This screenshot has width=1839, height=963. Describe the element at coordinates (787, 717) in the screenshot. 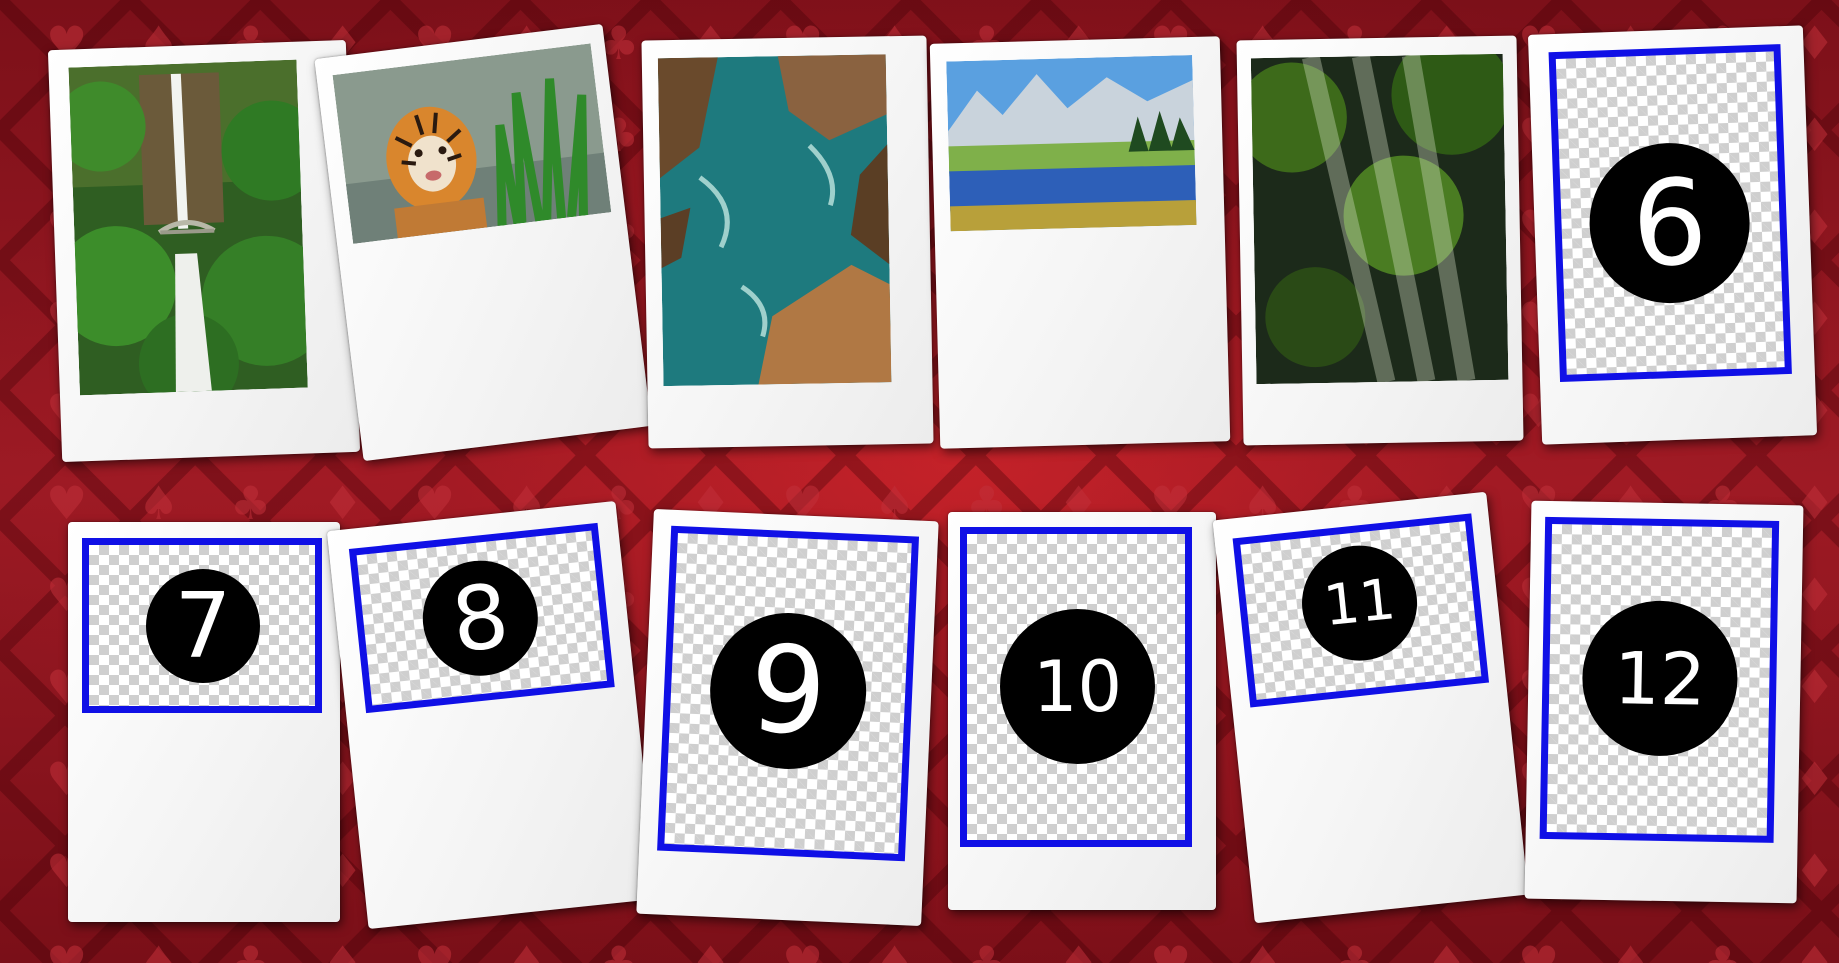

I see `card-9: 9` at that location.